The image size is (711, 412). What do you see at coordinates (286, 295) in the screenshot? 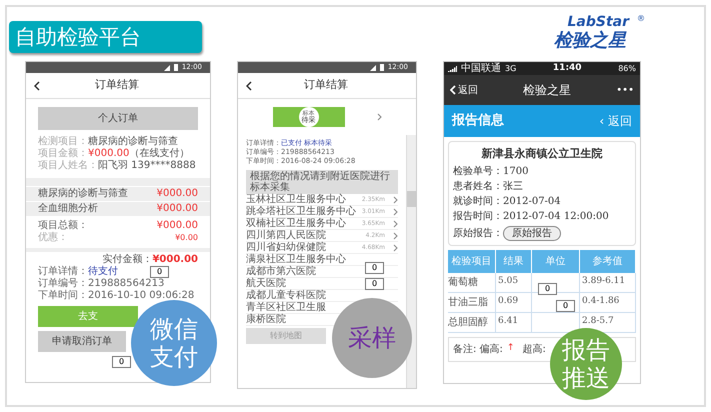
I see `hospital-name: 成都儿童专科医院` at bounding box center [286, 295].